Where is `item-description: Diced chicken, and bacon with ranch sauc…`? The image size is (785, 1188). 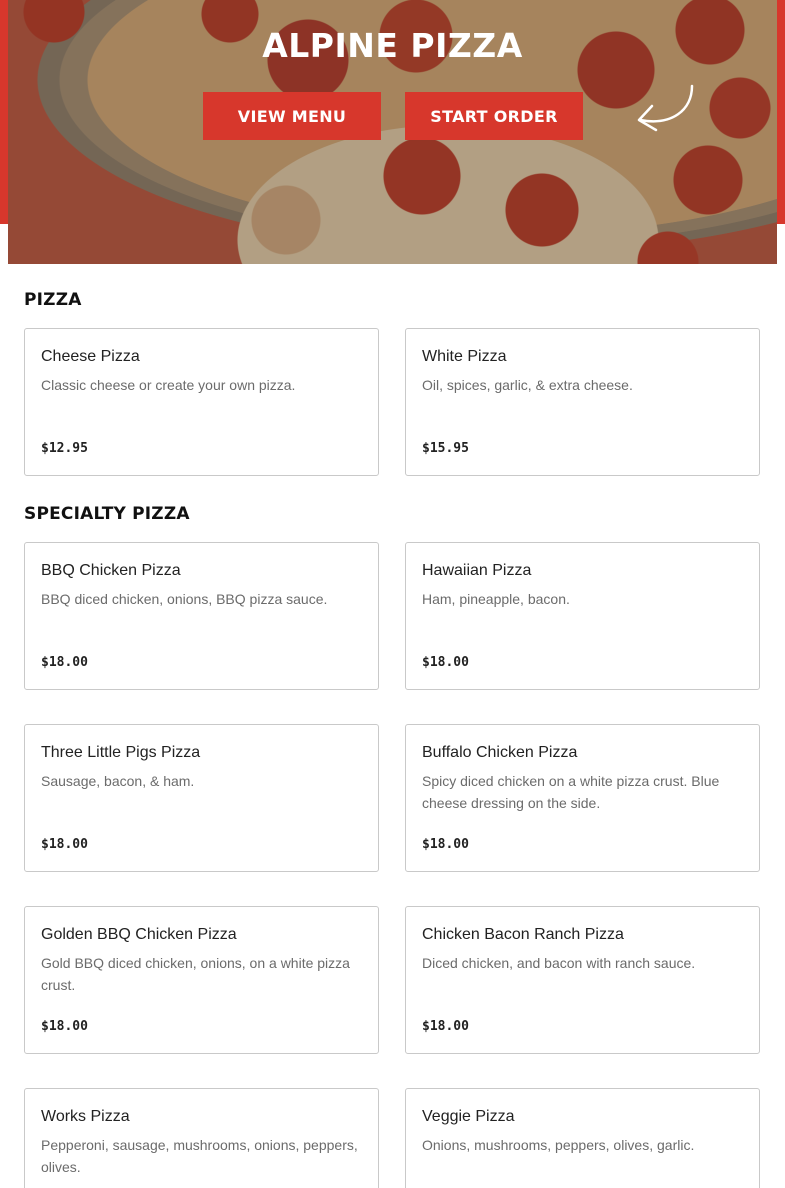
item-description: Diced chicken, and bacon with ranch sauc… is located at coordinates (559, 963).